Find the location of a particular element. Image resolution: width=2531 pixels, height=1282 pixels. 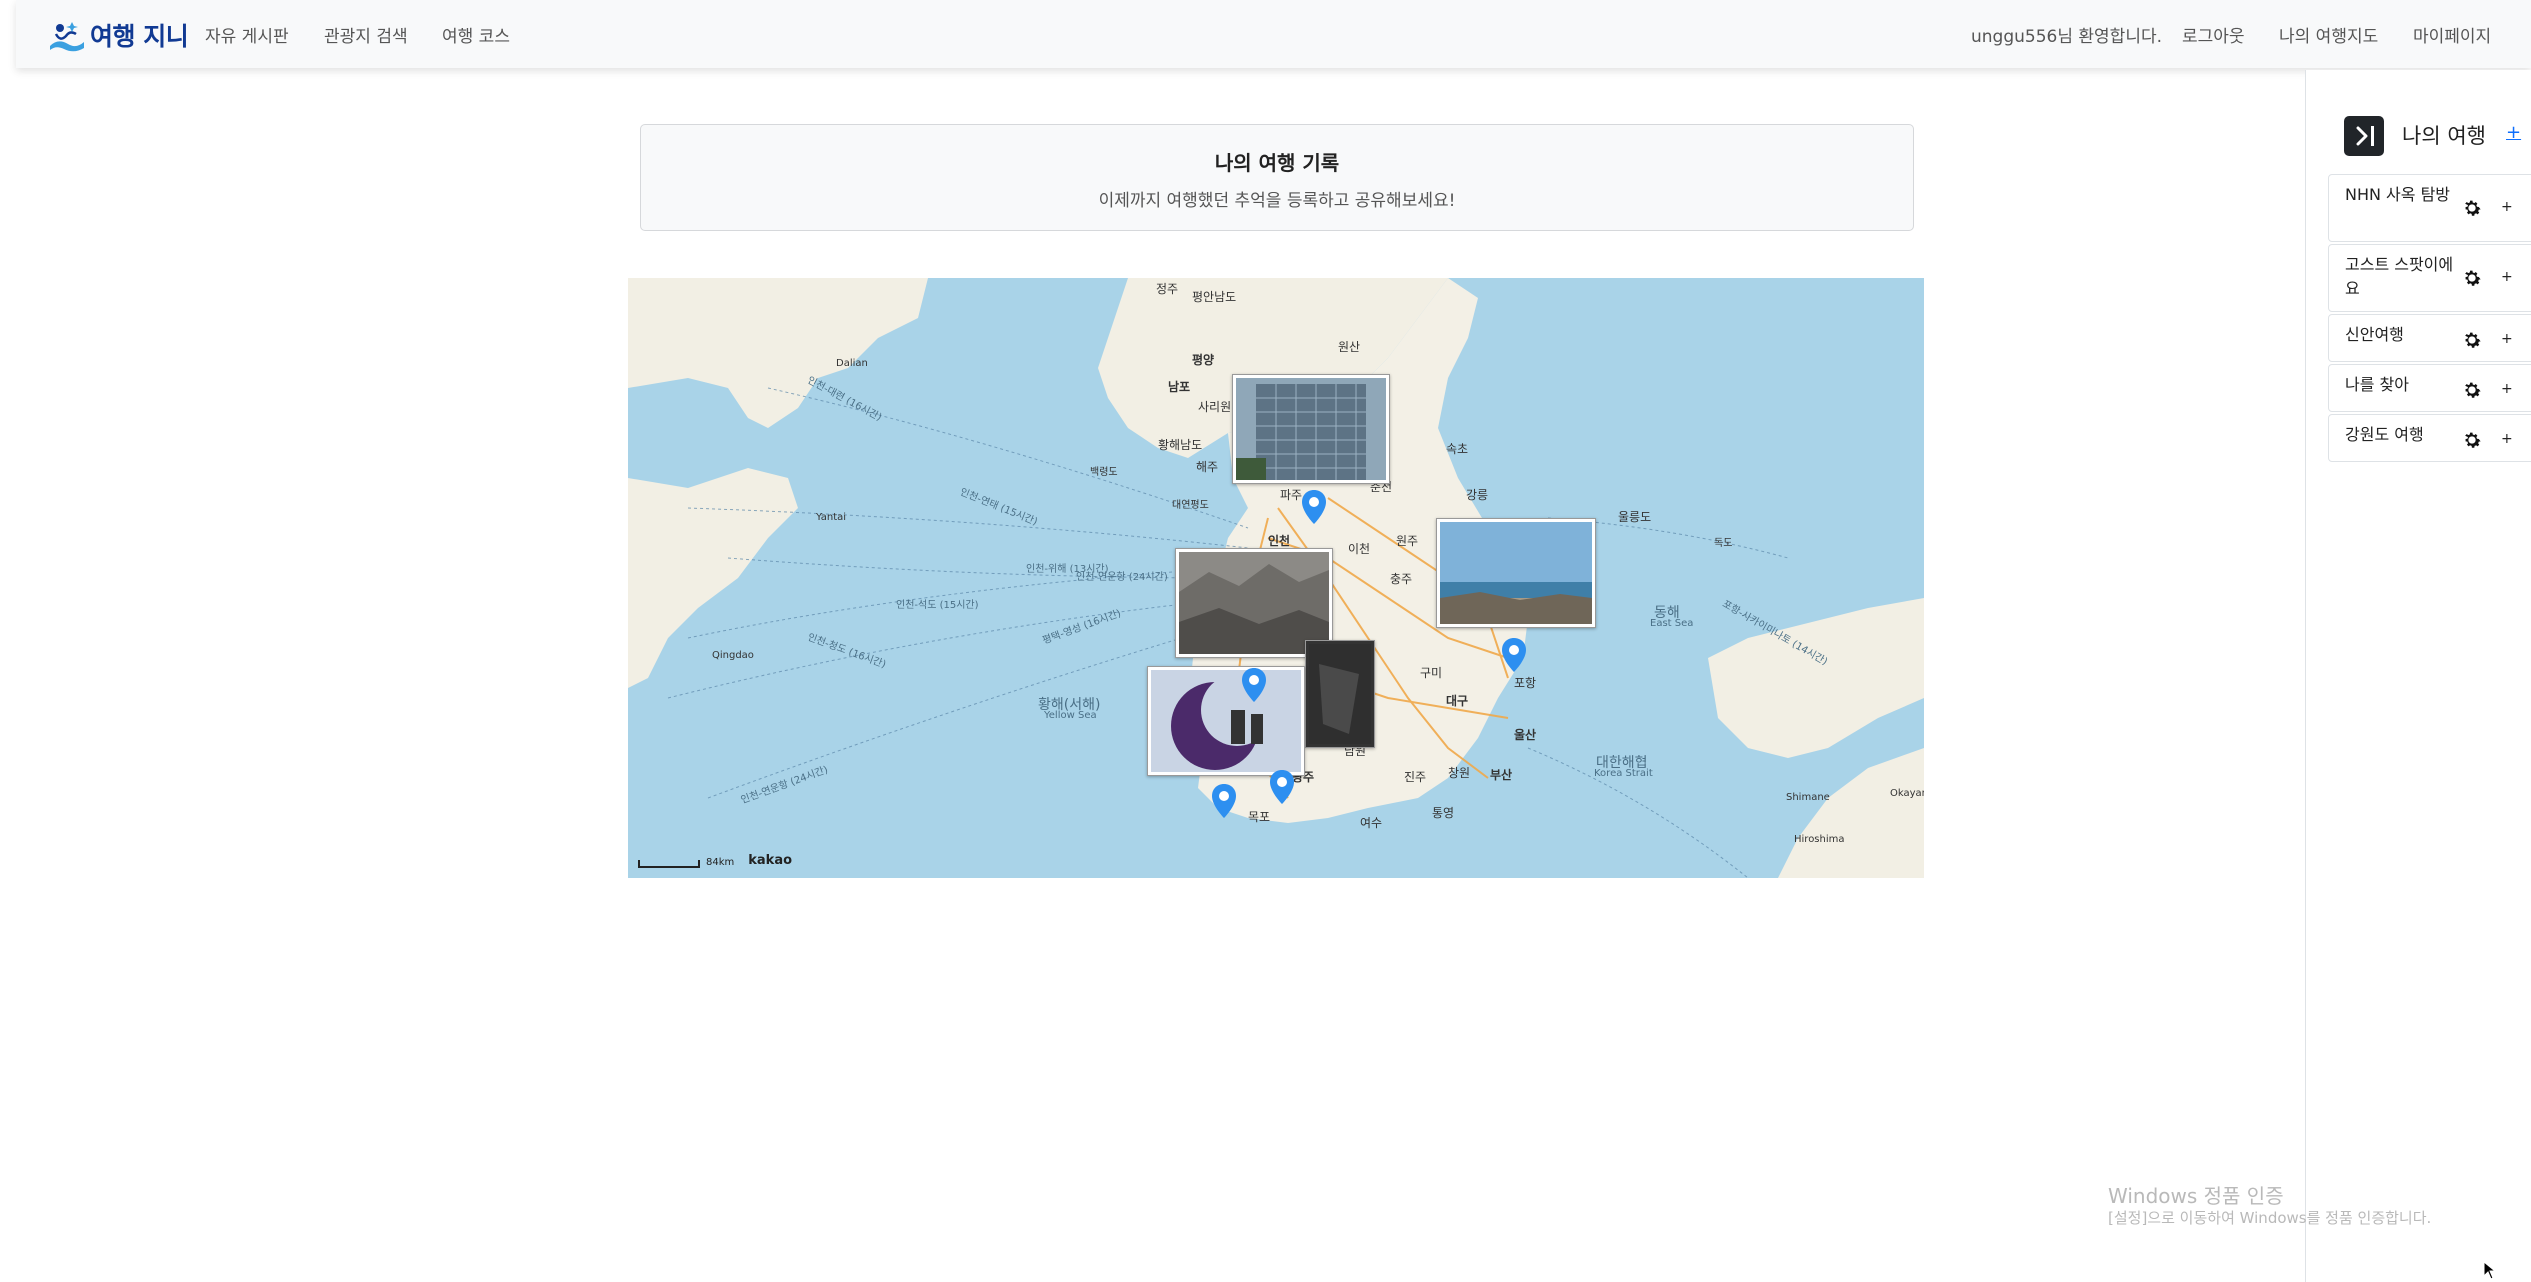

add-trip-button: + is located at coordinates (2513, 132).